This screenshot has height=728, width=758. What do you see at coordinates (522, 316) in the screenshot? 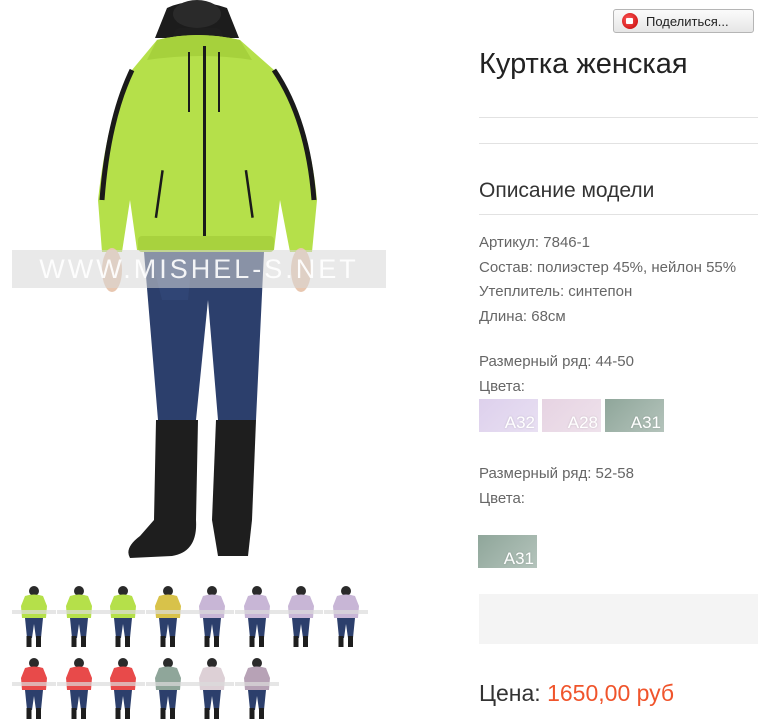
I see `spec-length: Длина: 68см` at bounding box center [522, 316].